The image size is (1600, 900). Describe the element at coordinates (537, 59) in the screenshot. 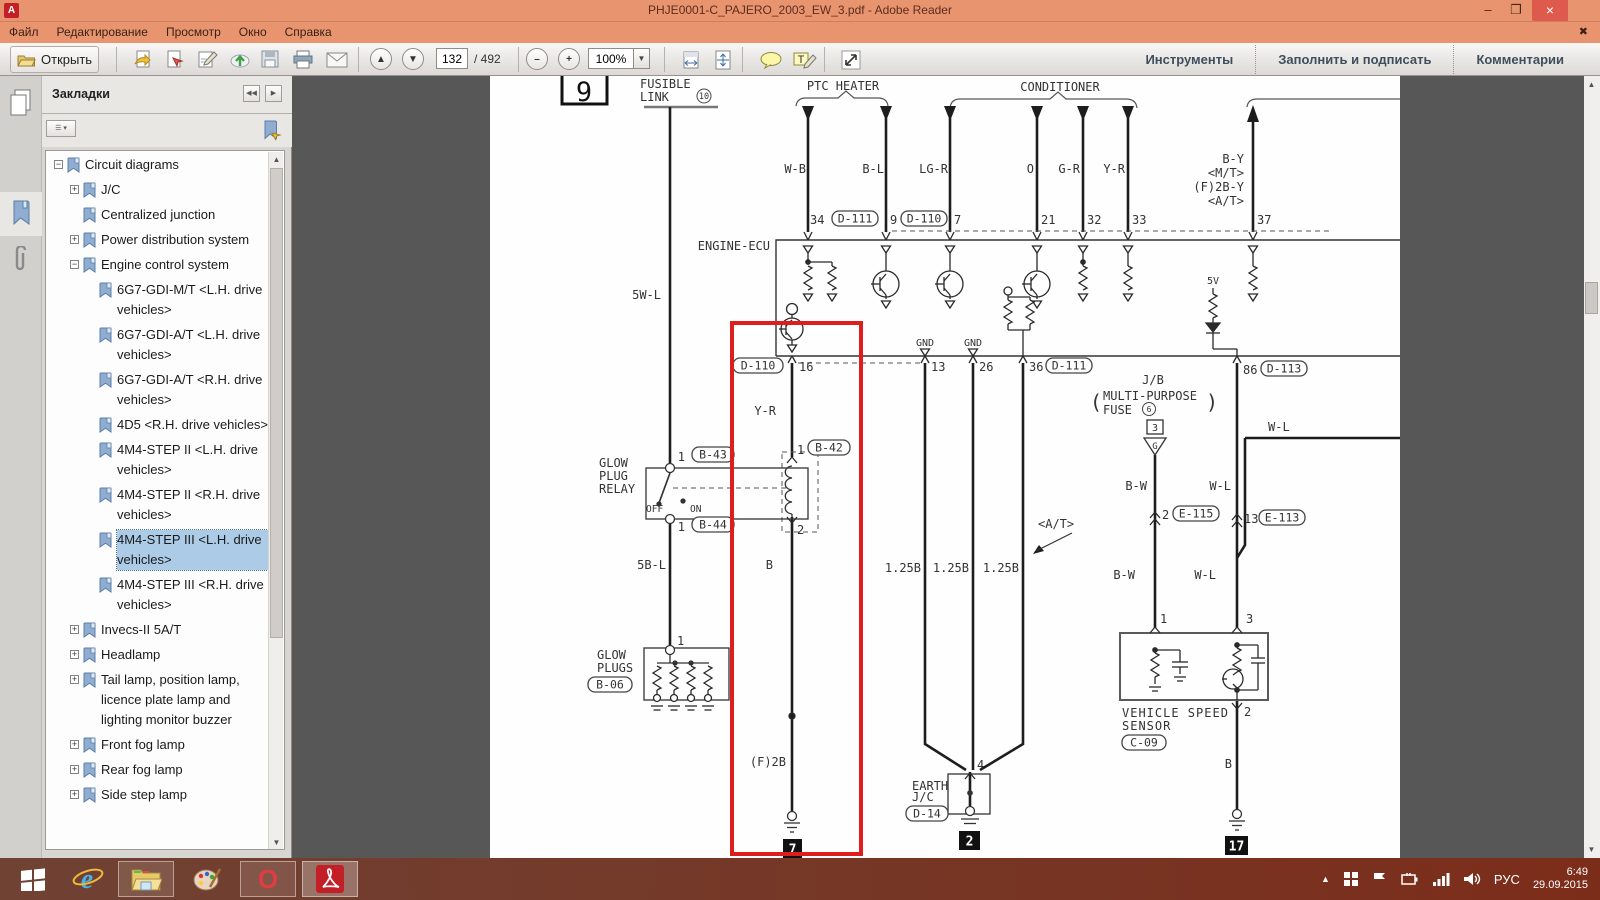

I see `zoom-out-button: –` at that location.